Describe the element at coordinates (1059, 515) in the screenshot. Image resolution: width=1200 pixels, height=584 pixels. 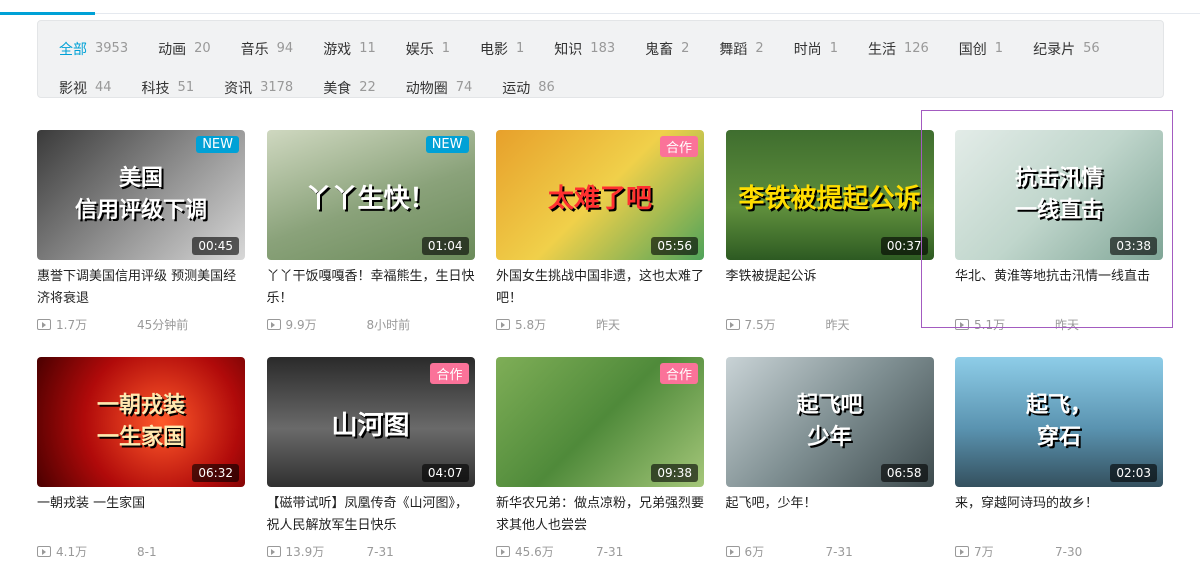
I see `video-title: 来，穿越阿诗玛的故乡！` at that location.